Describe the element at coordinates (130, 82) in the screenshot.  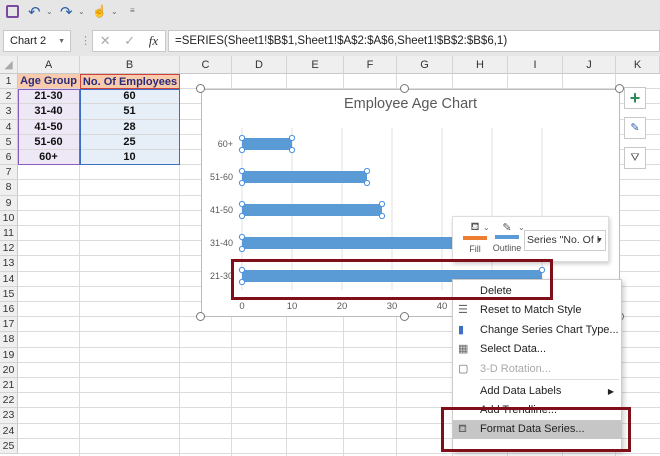
I see `header-cell-employees: No. Of Employees` at that location.